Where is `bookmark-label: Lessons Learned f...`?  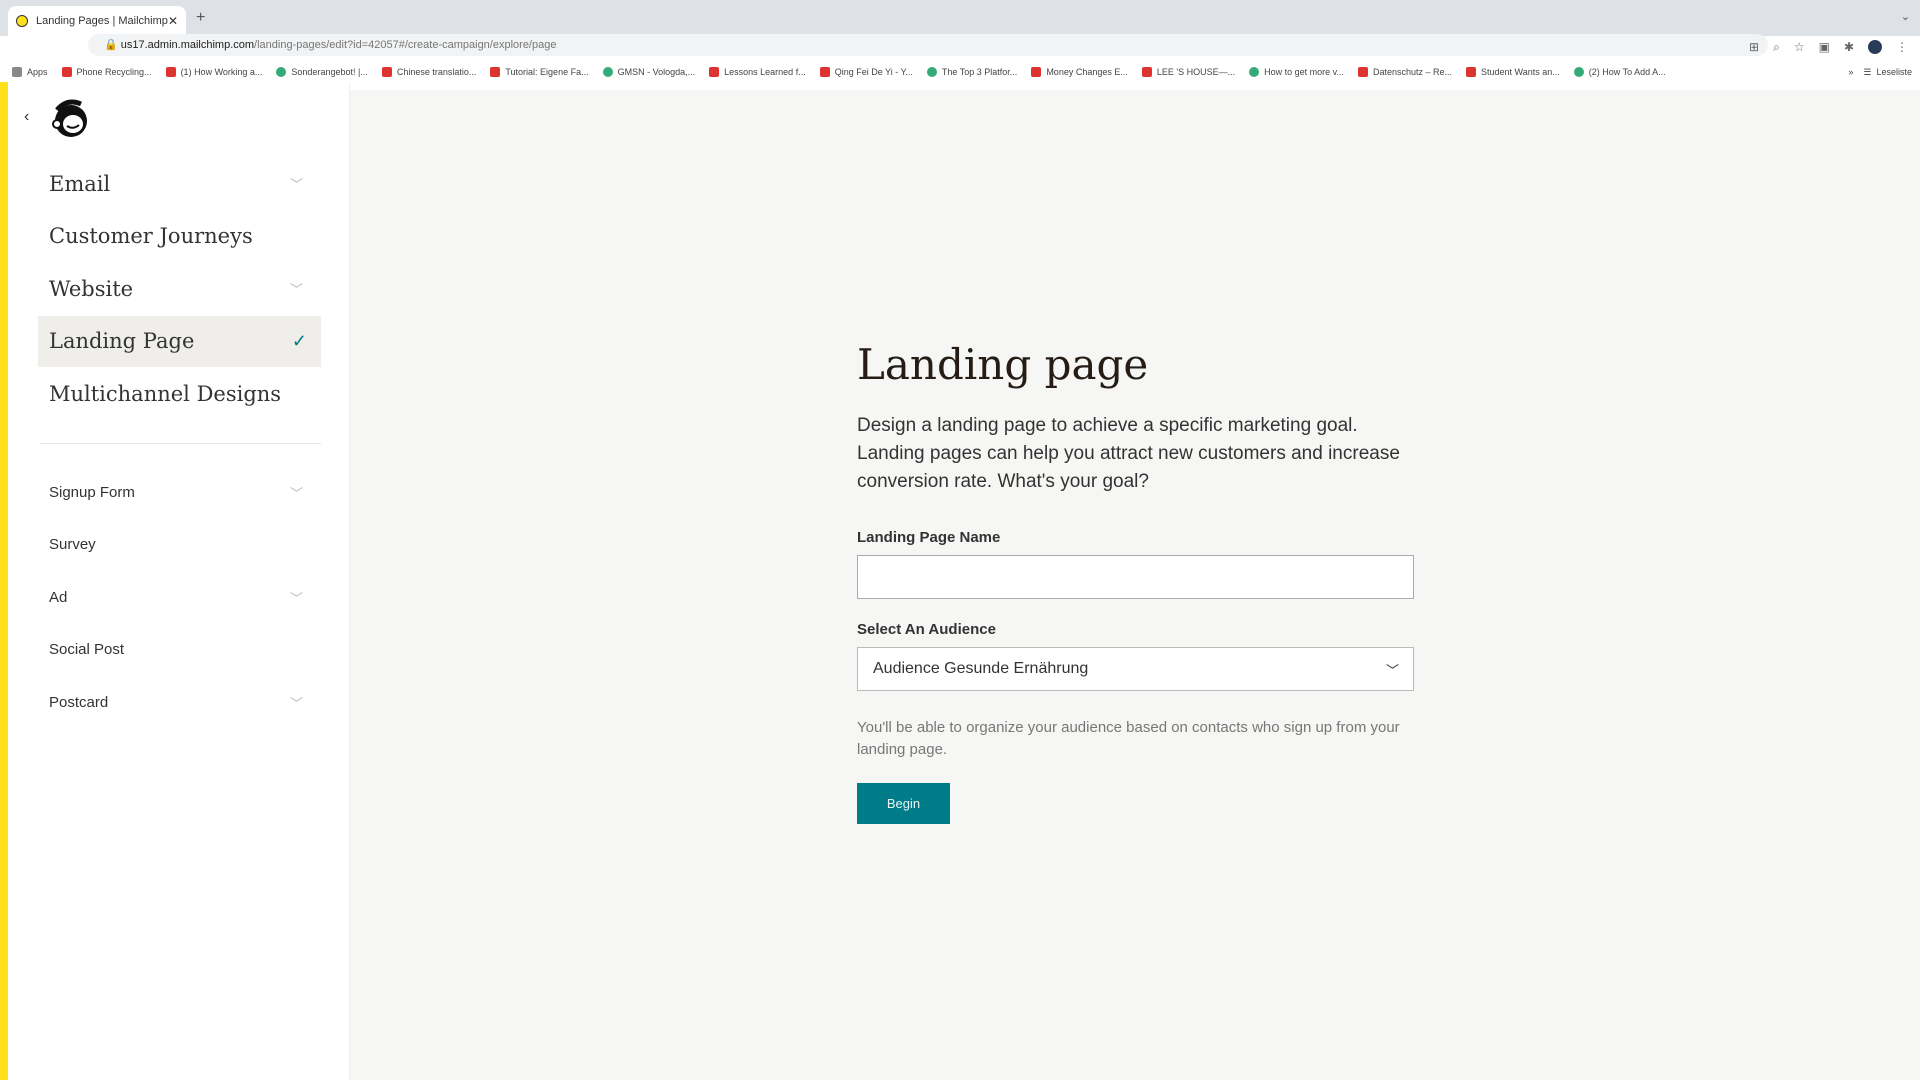
bookmark-label: Lessons Learned f... is located at coordinates (765, 72).